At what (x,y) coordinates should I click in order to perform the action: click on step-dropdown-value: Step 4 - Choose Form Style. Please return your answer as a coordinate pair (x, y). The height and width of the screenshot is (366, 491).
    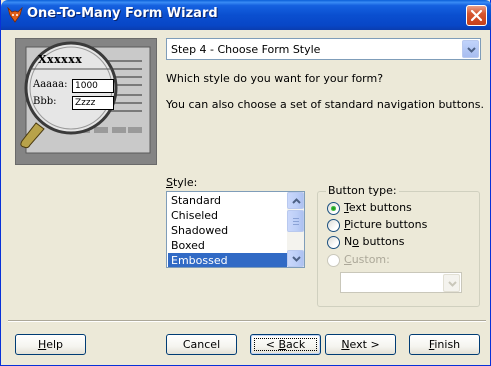
    Looking at the image, I should click on (246, 49).